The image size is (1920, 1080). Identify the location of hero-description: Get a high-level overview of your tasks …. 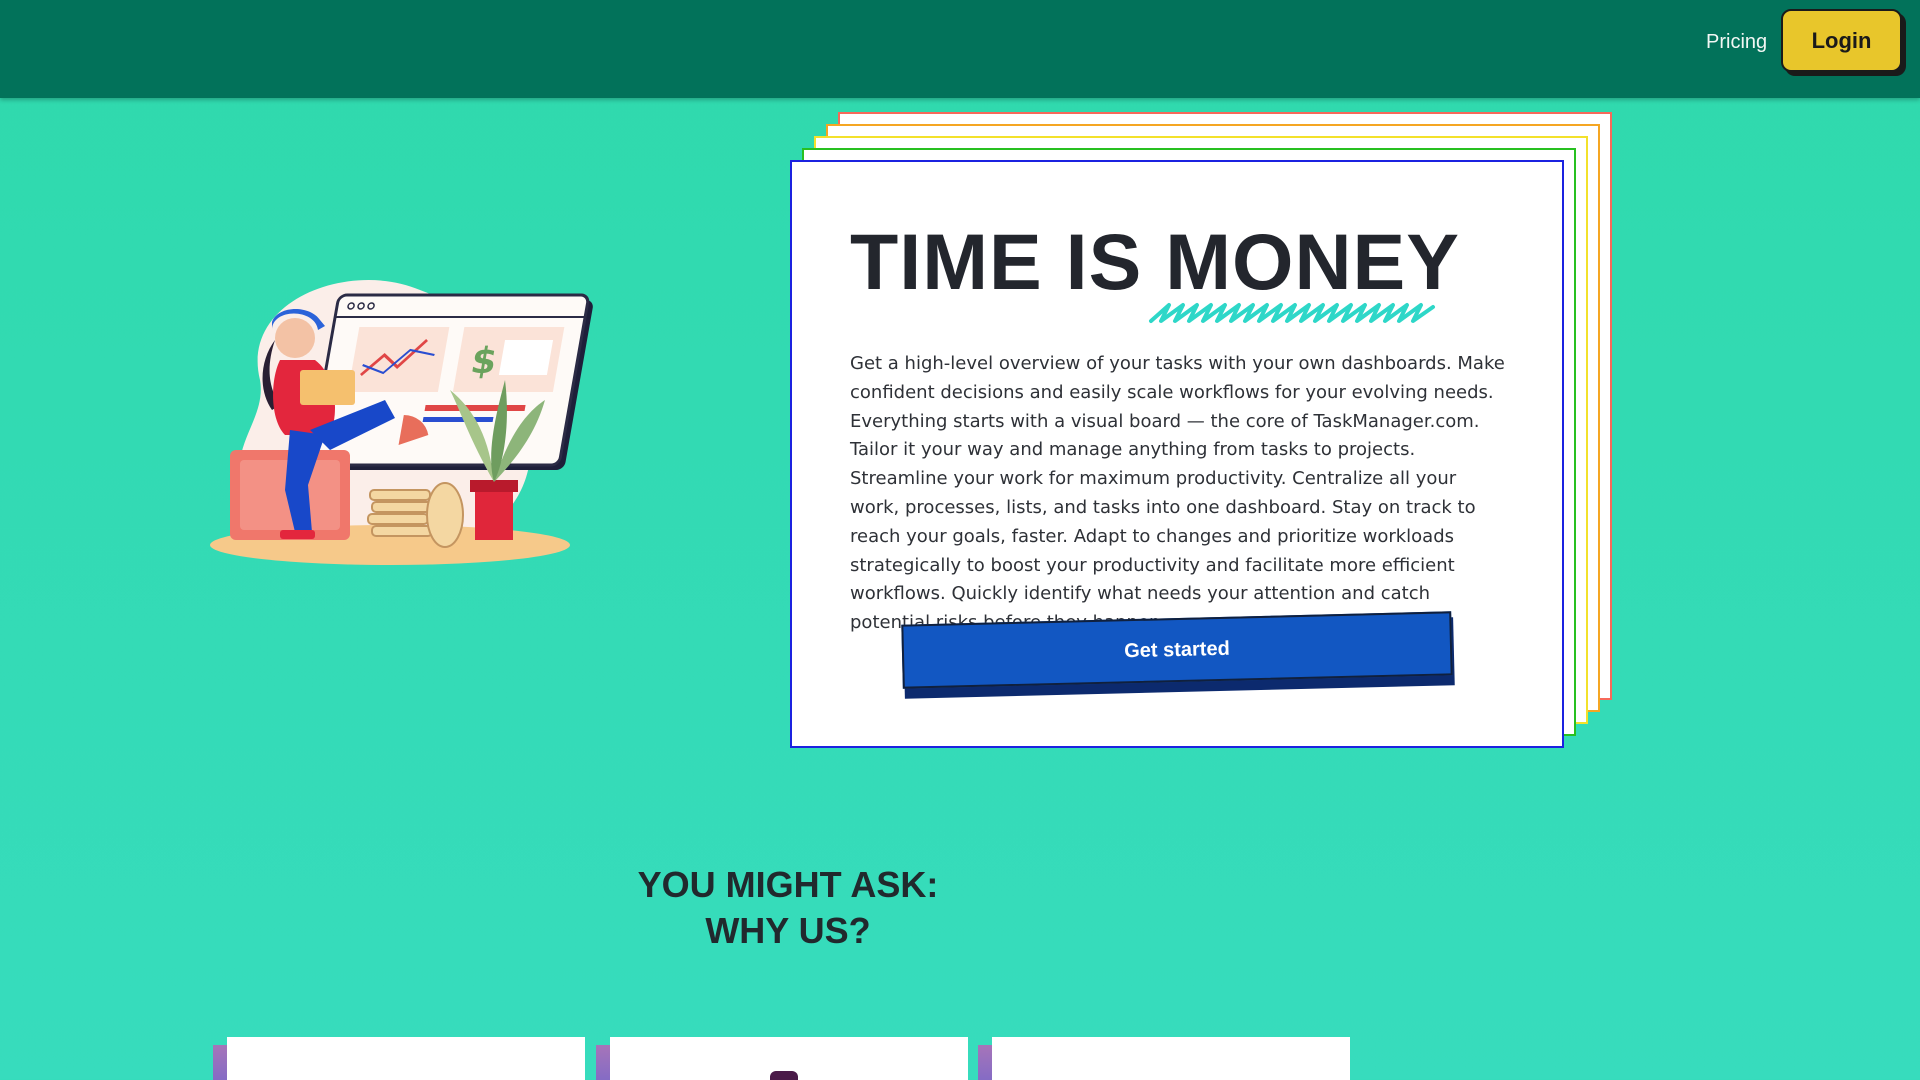
(1177, 493).